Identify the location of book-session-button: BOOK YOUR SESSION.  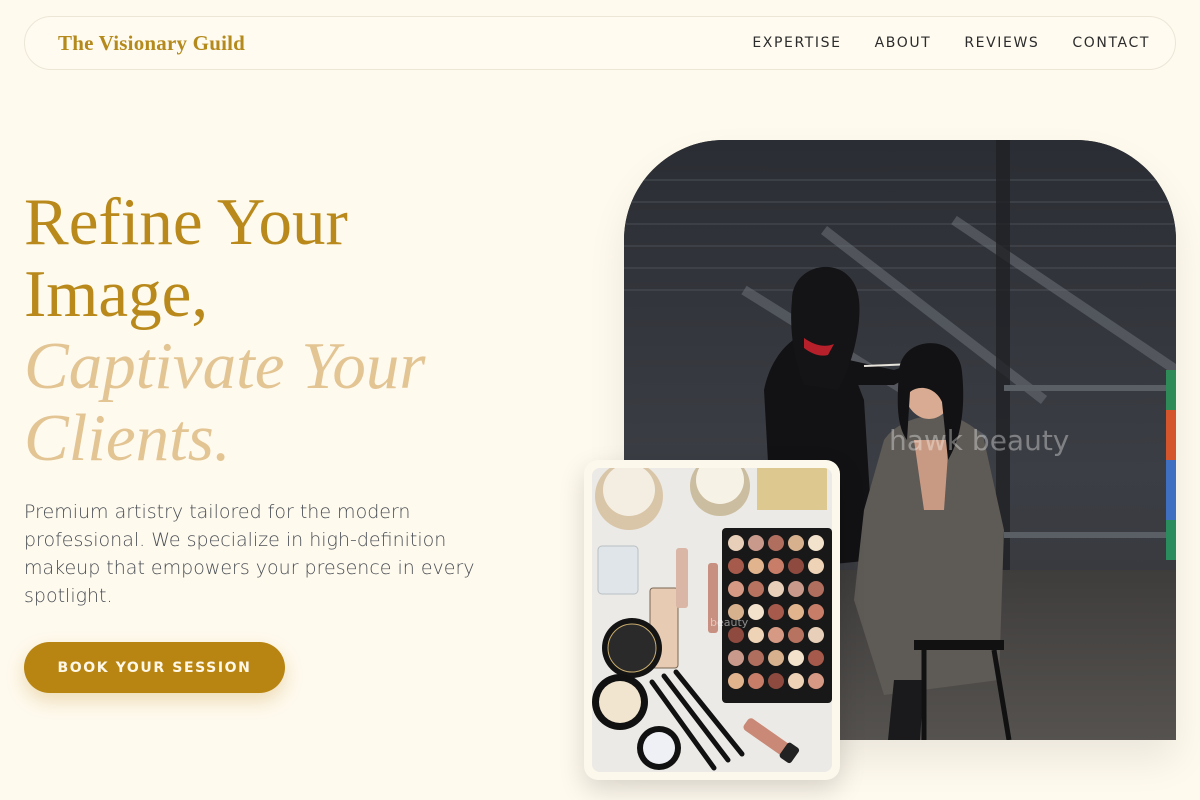
(154, 667).